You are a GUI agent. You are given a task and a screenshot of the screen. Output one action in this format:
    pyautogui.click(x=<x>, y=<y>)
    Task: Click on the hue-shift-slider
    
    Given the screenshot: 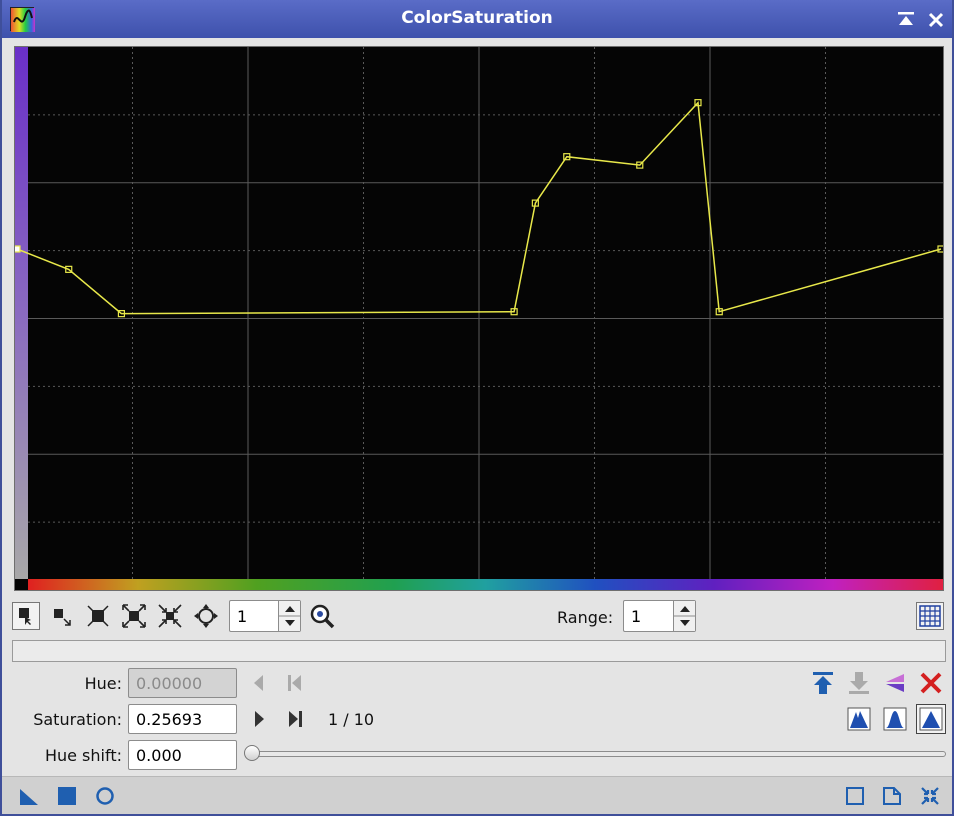 What is the action you would take?
    pyautogui.click(x=596, y=754)
    